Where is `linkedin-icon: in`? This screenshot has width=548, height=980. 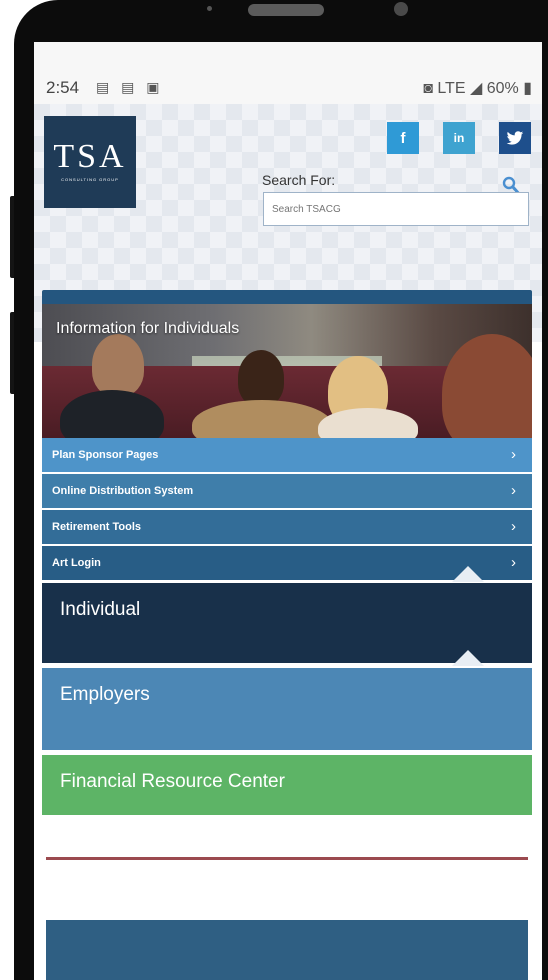 linkedin-icon: in is located at coordinates (459, 138).